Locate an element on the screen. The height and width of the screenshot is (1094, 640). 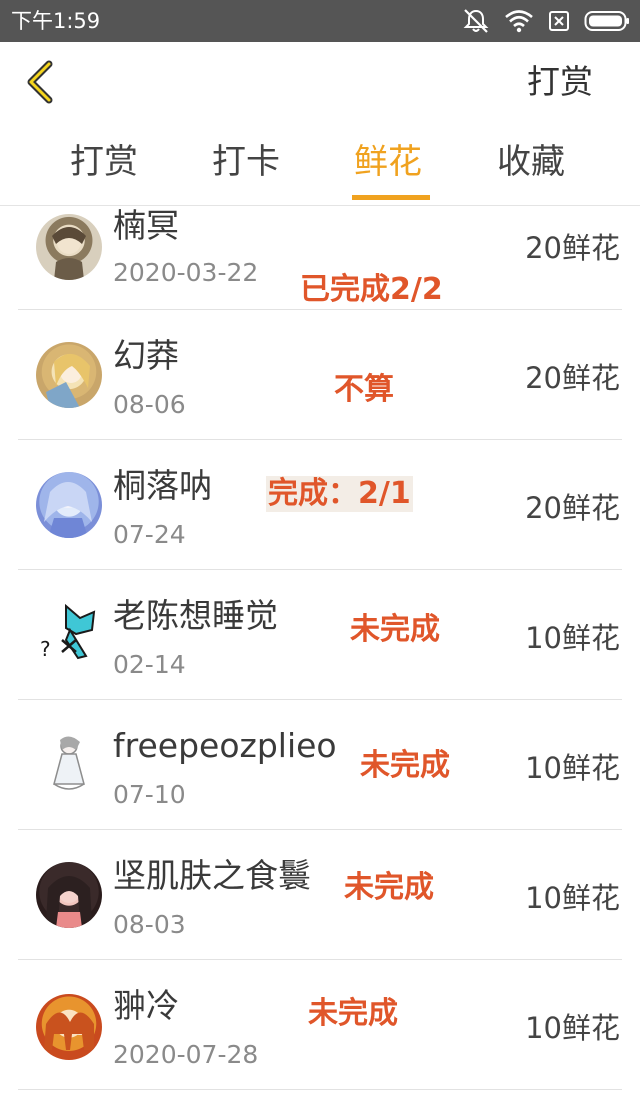
user-name: 翀冷 is located at coordinates (146, 1005).